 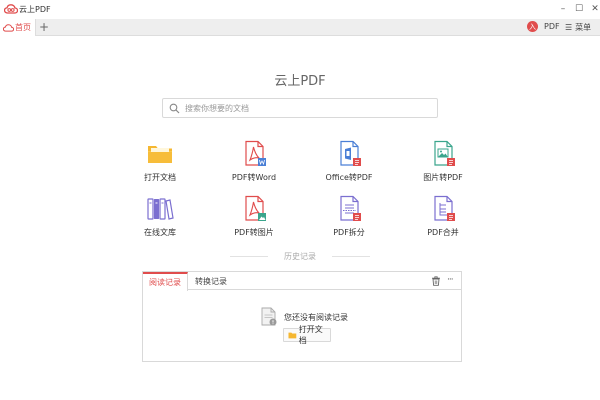 I want to click on tool-label: 打开文档, so click(x=160, y=177).